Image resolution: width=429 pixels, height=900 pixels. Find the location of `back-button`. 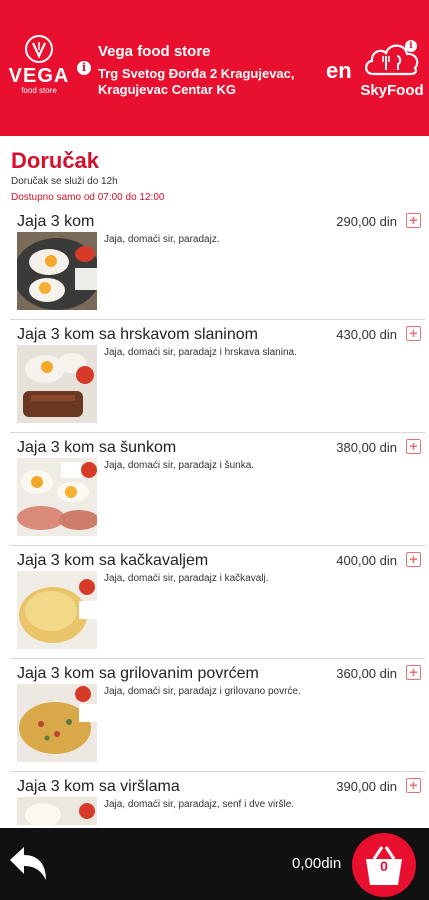

back-button is located at coordinates (29, 864).